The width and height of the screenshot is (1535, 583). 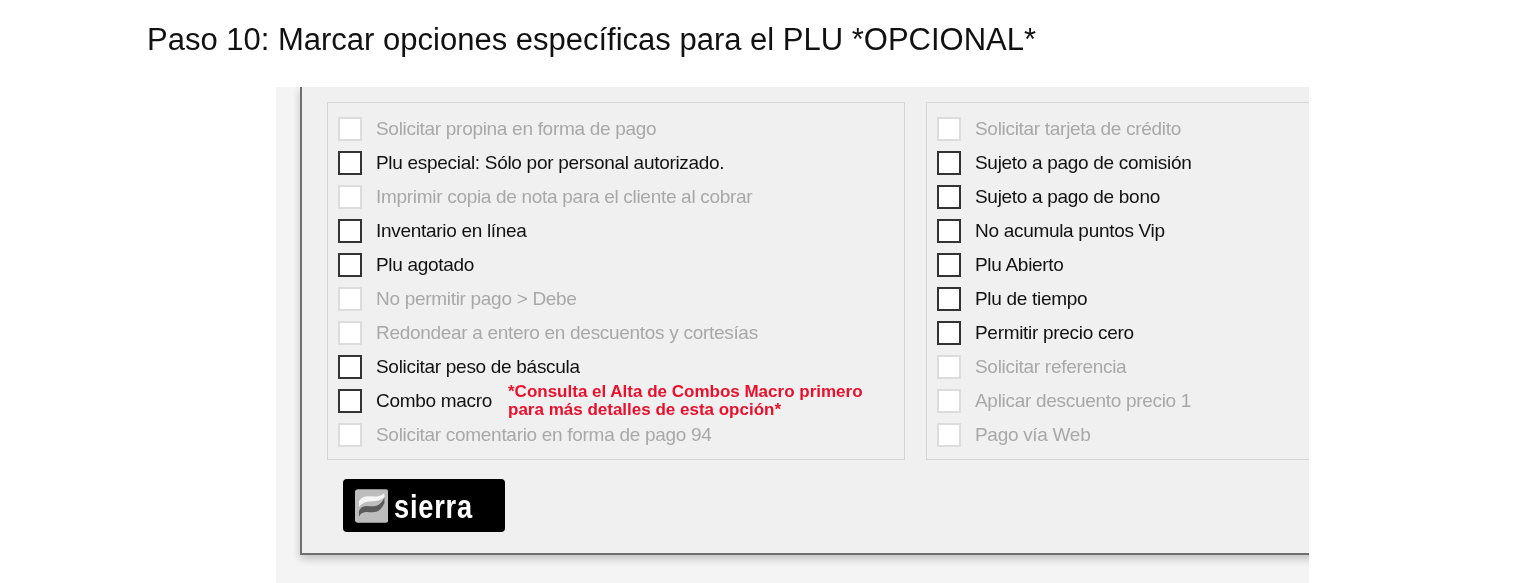 I want to click on option-label: Plu Abierto, so click(x=1019, y=264).